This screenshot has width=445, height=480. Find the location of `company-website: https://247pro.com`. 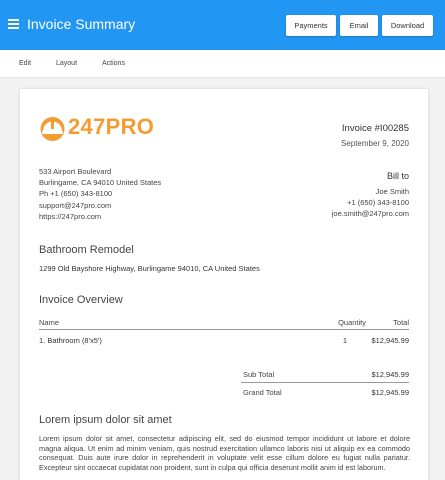

company-website: https://247pro.com is located at coordinates (70, 216).